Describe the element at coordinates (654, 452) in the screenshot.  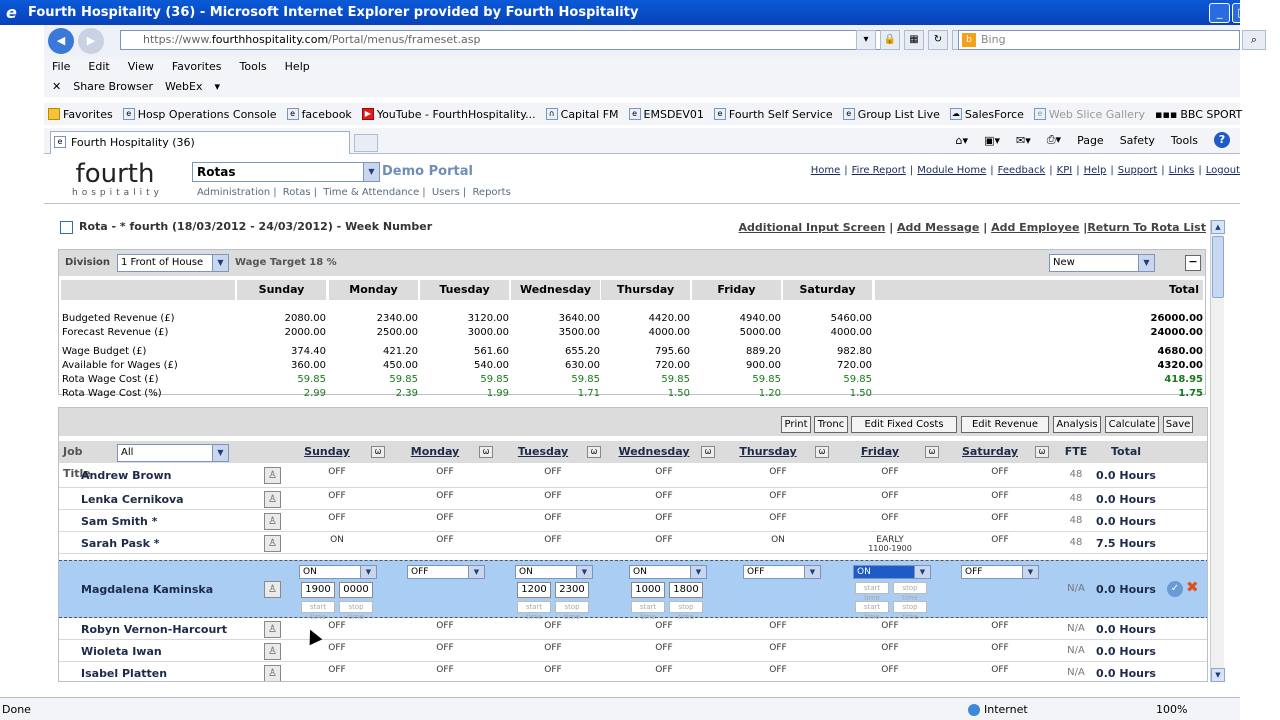
I see `col-wednesday: Wednesday` at that location.